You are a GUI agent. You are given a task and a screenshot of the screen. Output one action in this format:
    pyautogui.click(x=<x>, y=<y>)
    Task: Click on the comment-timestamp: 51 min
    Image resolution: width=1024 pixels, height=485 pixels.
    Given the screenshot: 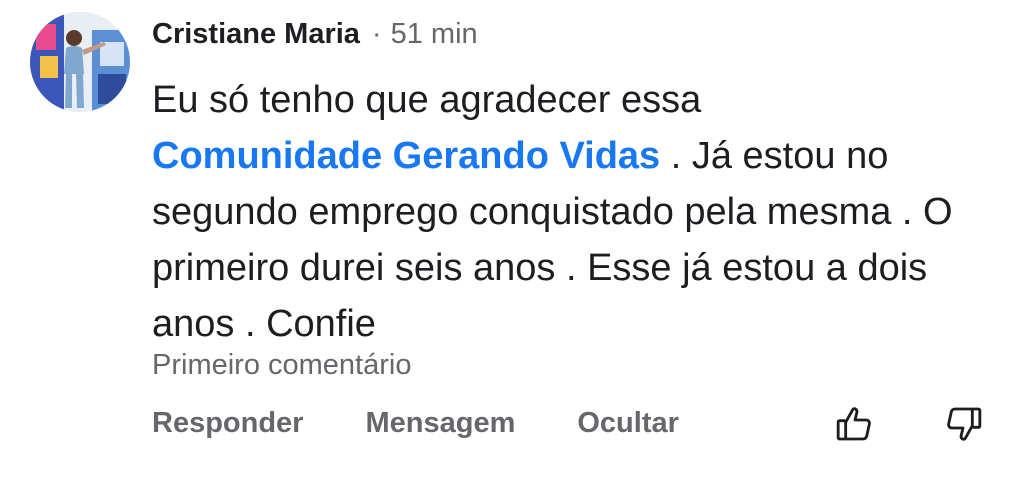 What is the action you would take?
    pyautogui.click(x=434, y=34)
    